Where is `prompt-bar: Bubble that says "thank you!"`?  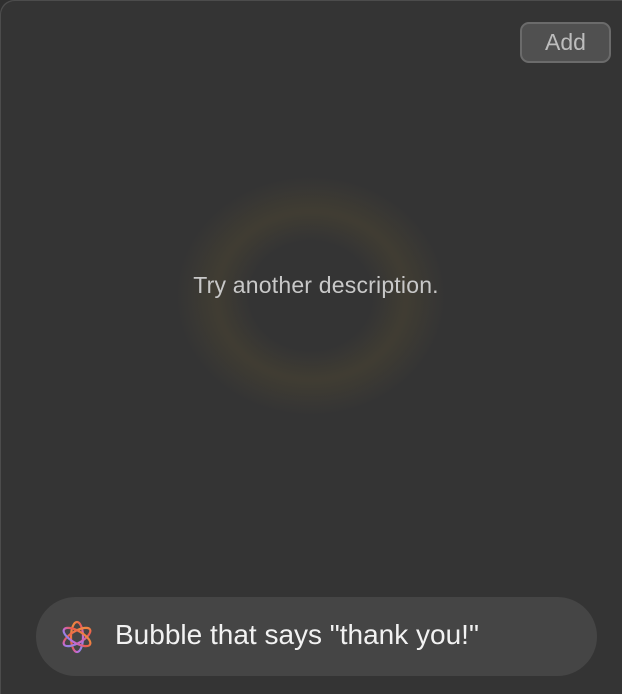
prompt-bar: Bubble that says "thank you!" is located at coordinates (316, 636).